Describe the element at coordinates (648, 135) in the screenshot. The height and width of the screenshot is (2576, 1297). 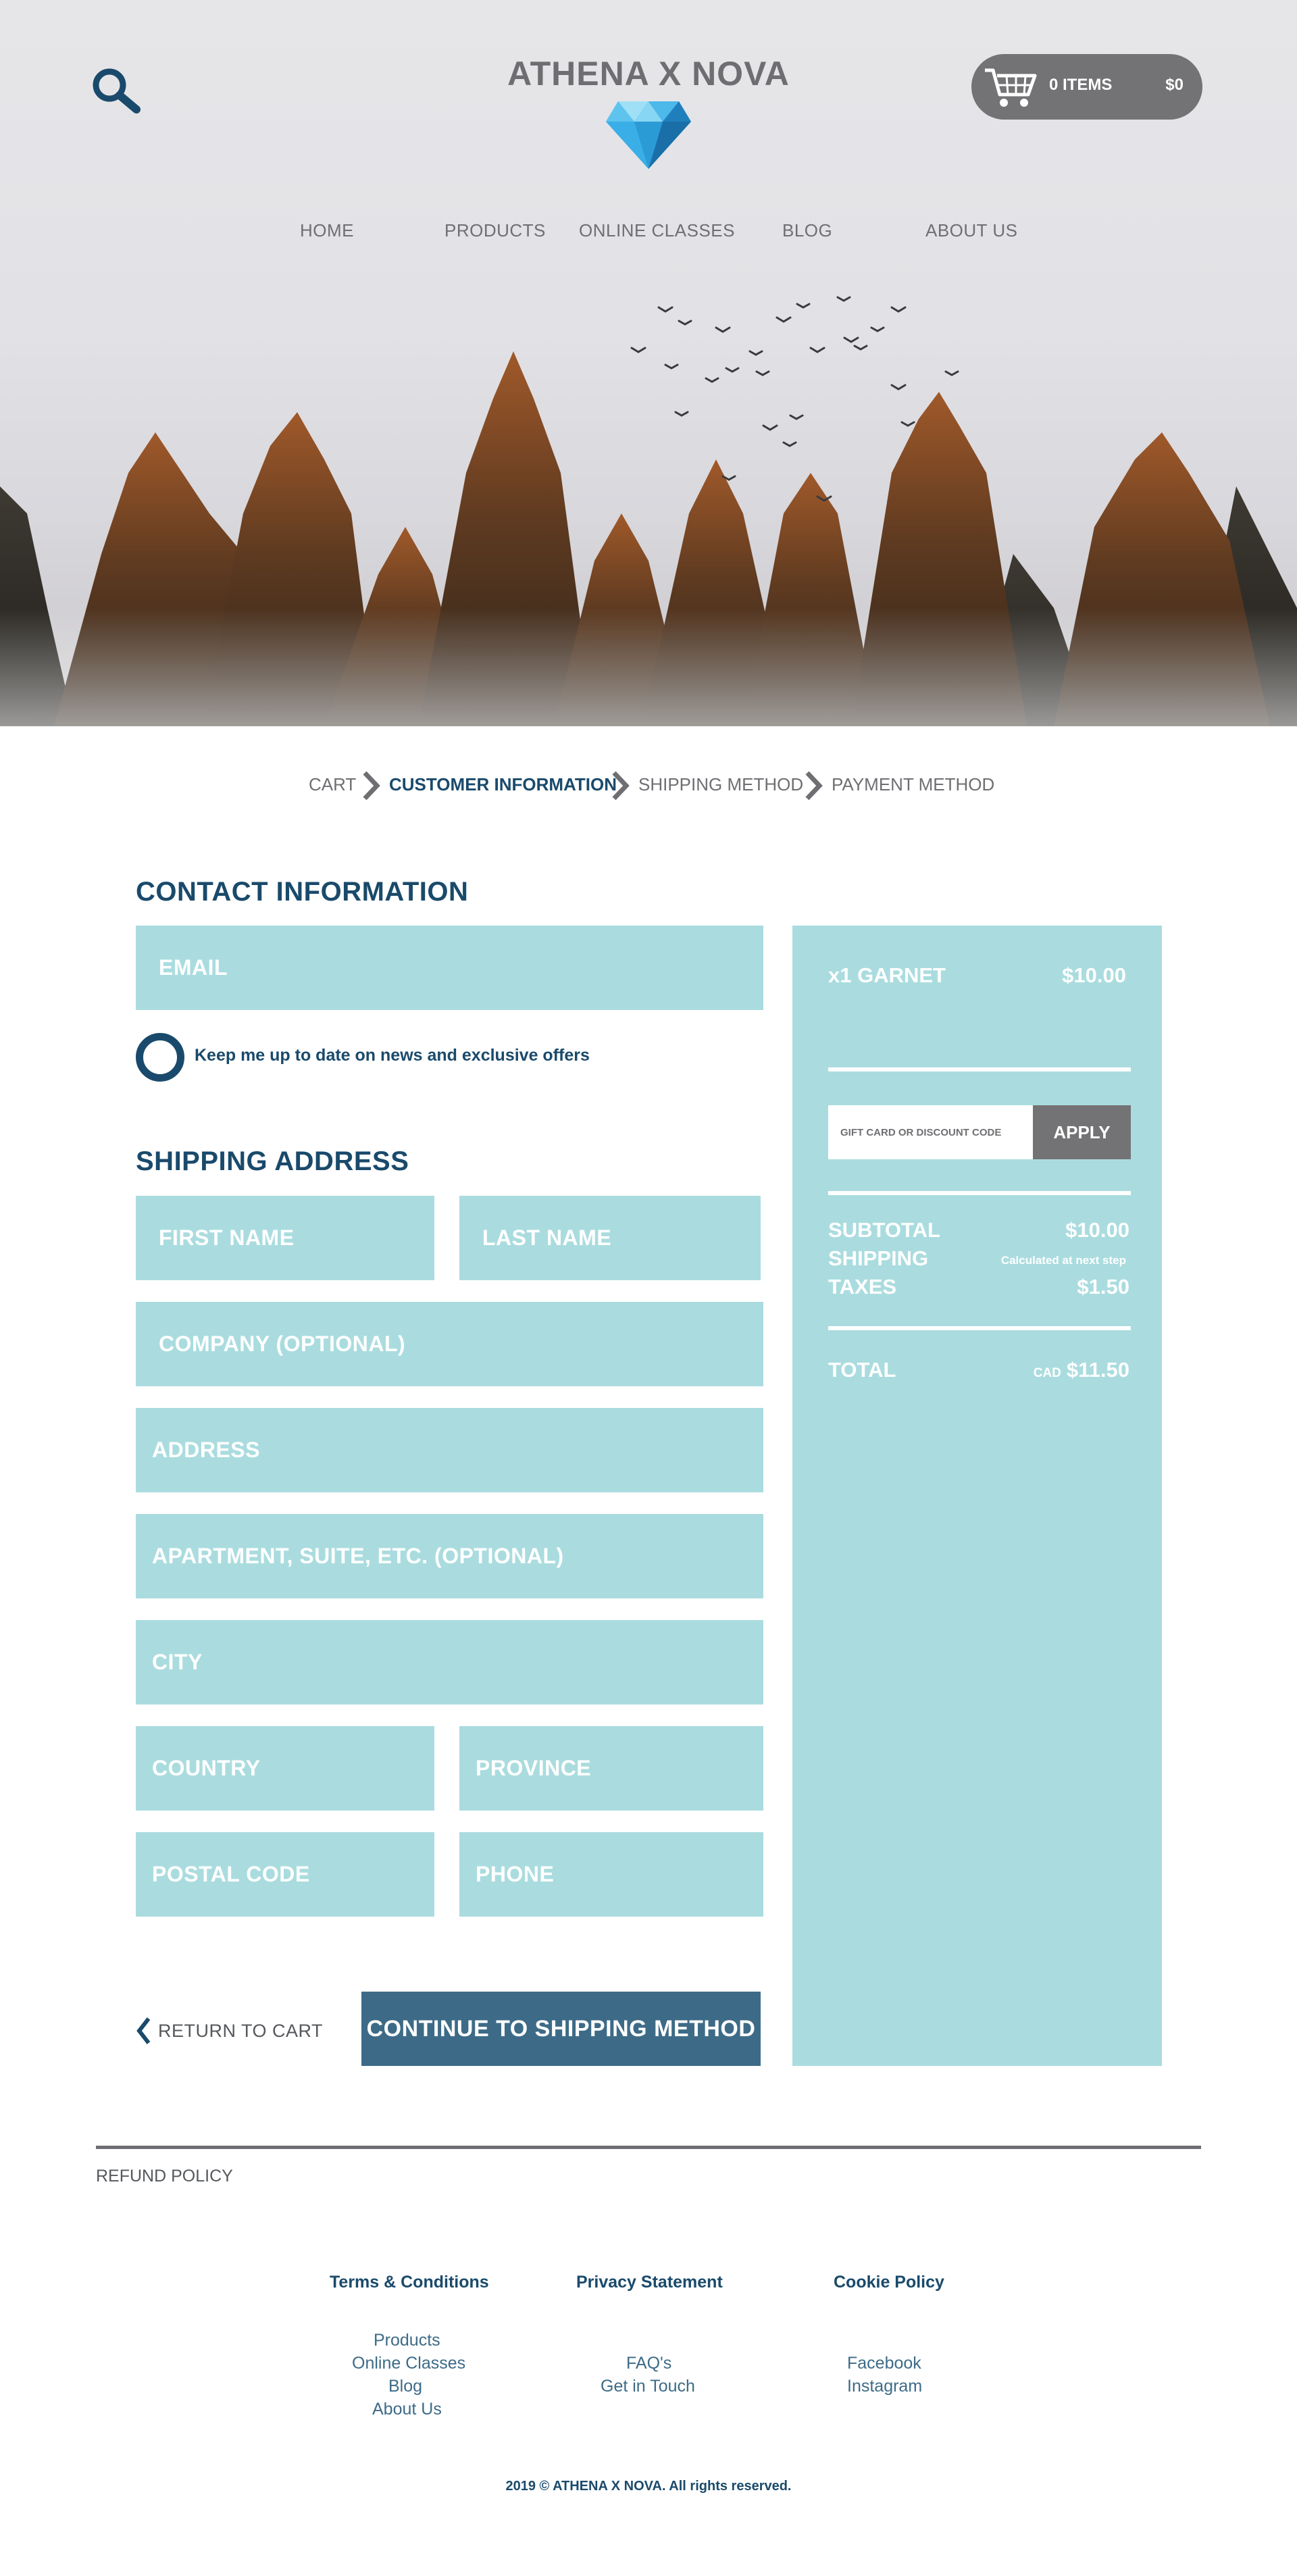
I see `diamond-icon` at that location.